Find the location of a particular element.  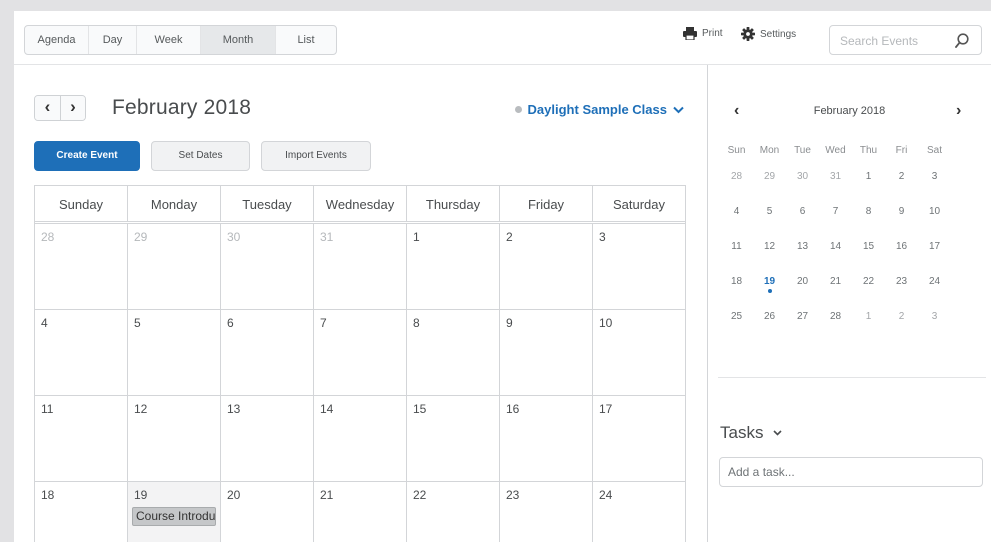

week-row: 4 5 6 7 8 9 10 is located at coordinates (360, 353).